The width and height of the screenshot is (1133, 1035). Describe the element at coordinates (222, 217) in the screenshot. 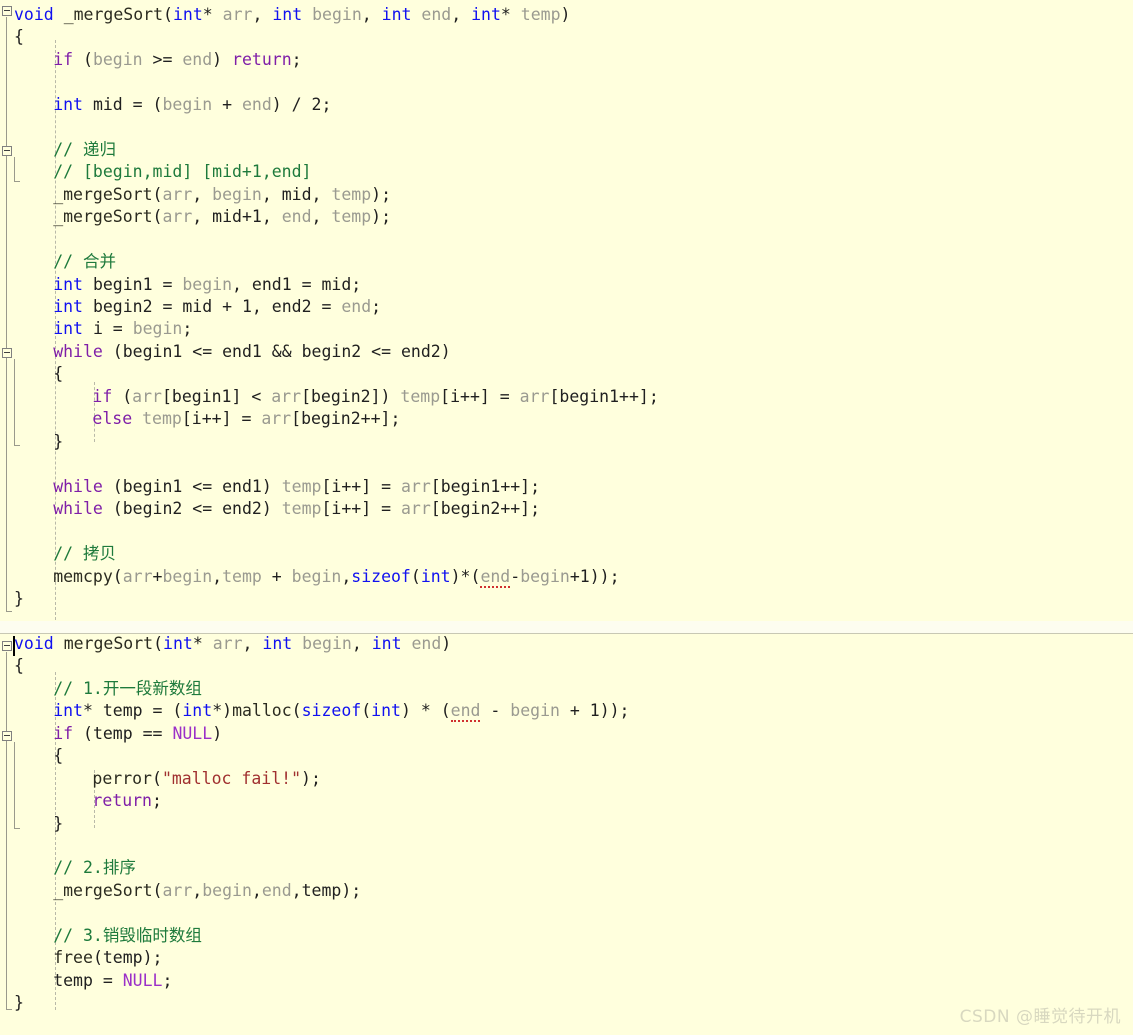

I see `code-line: _mergeSort(arr, mid+1, end, temp);` at that location.